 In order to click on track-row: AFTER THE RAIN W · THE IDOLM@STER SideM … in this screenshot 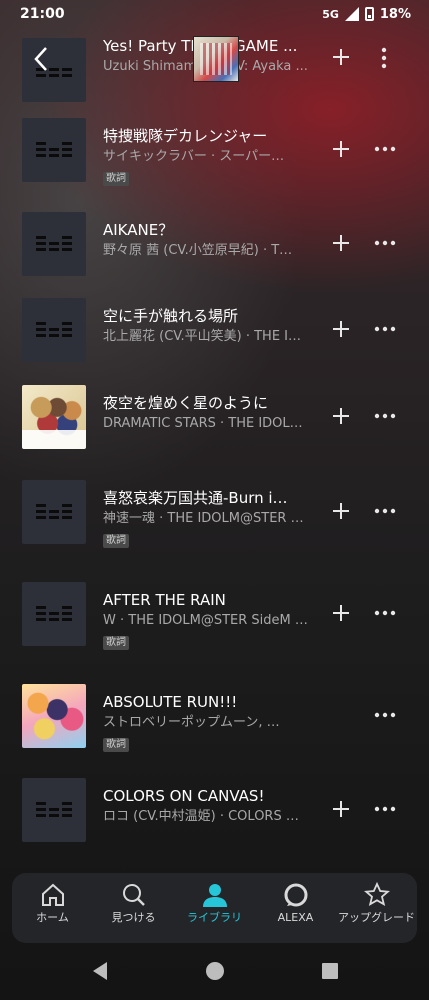, I will do `click(214, 622)`.